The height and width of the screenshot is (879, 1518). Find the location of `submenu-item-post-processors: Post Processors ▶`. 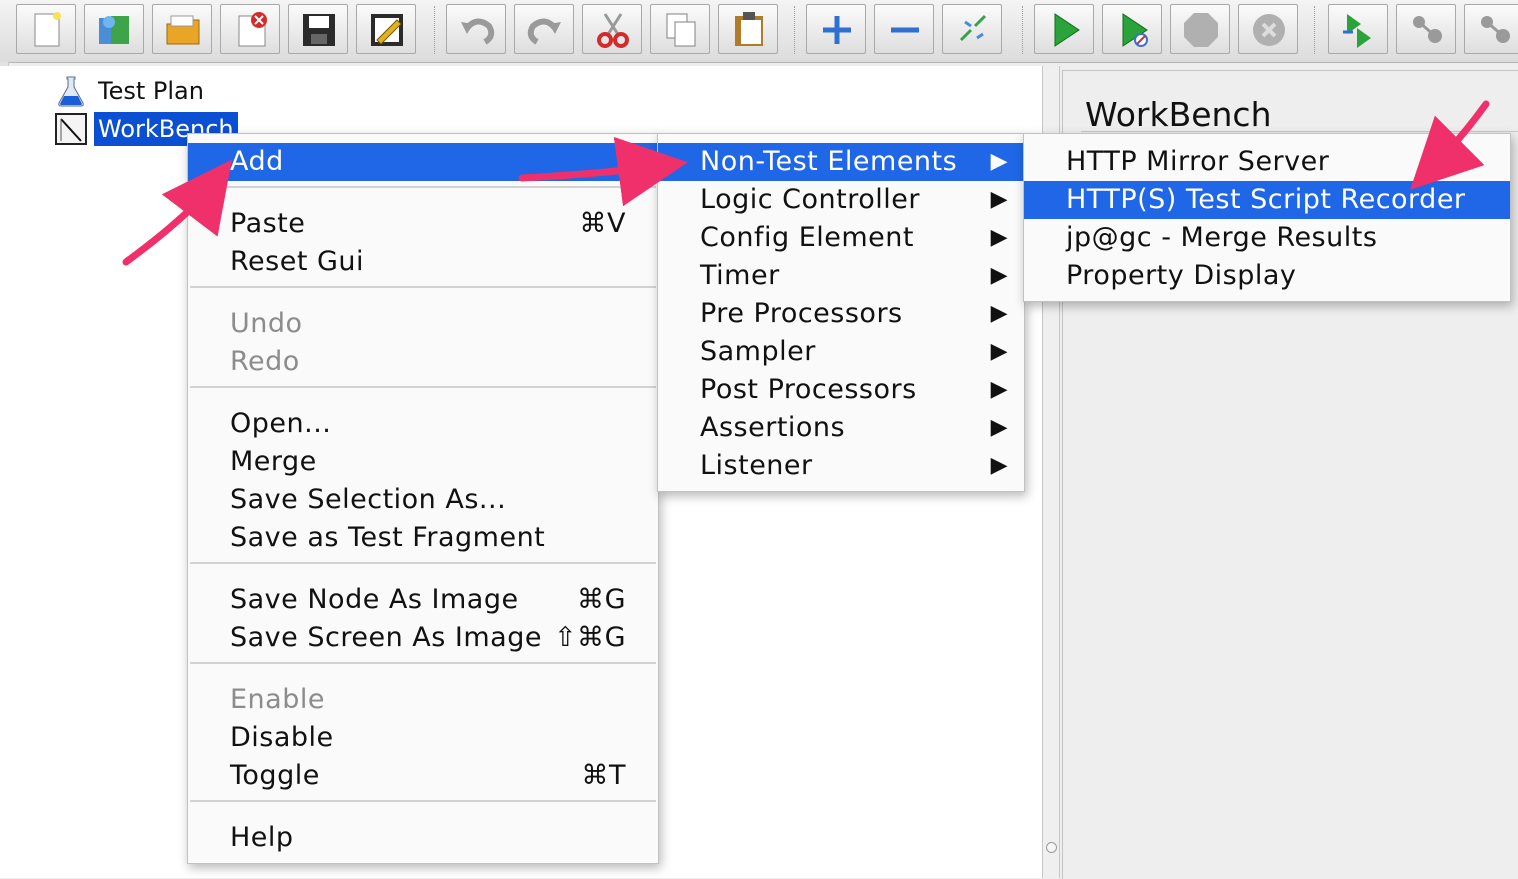

submenu-item-post-processors: Post Processors ▶ is located at coordinates (841, 390).